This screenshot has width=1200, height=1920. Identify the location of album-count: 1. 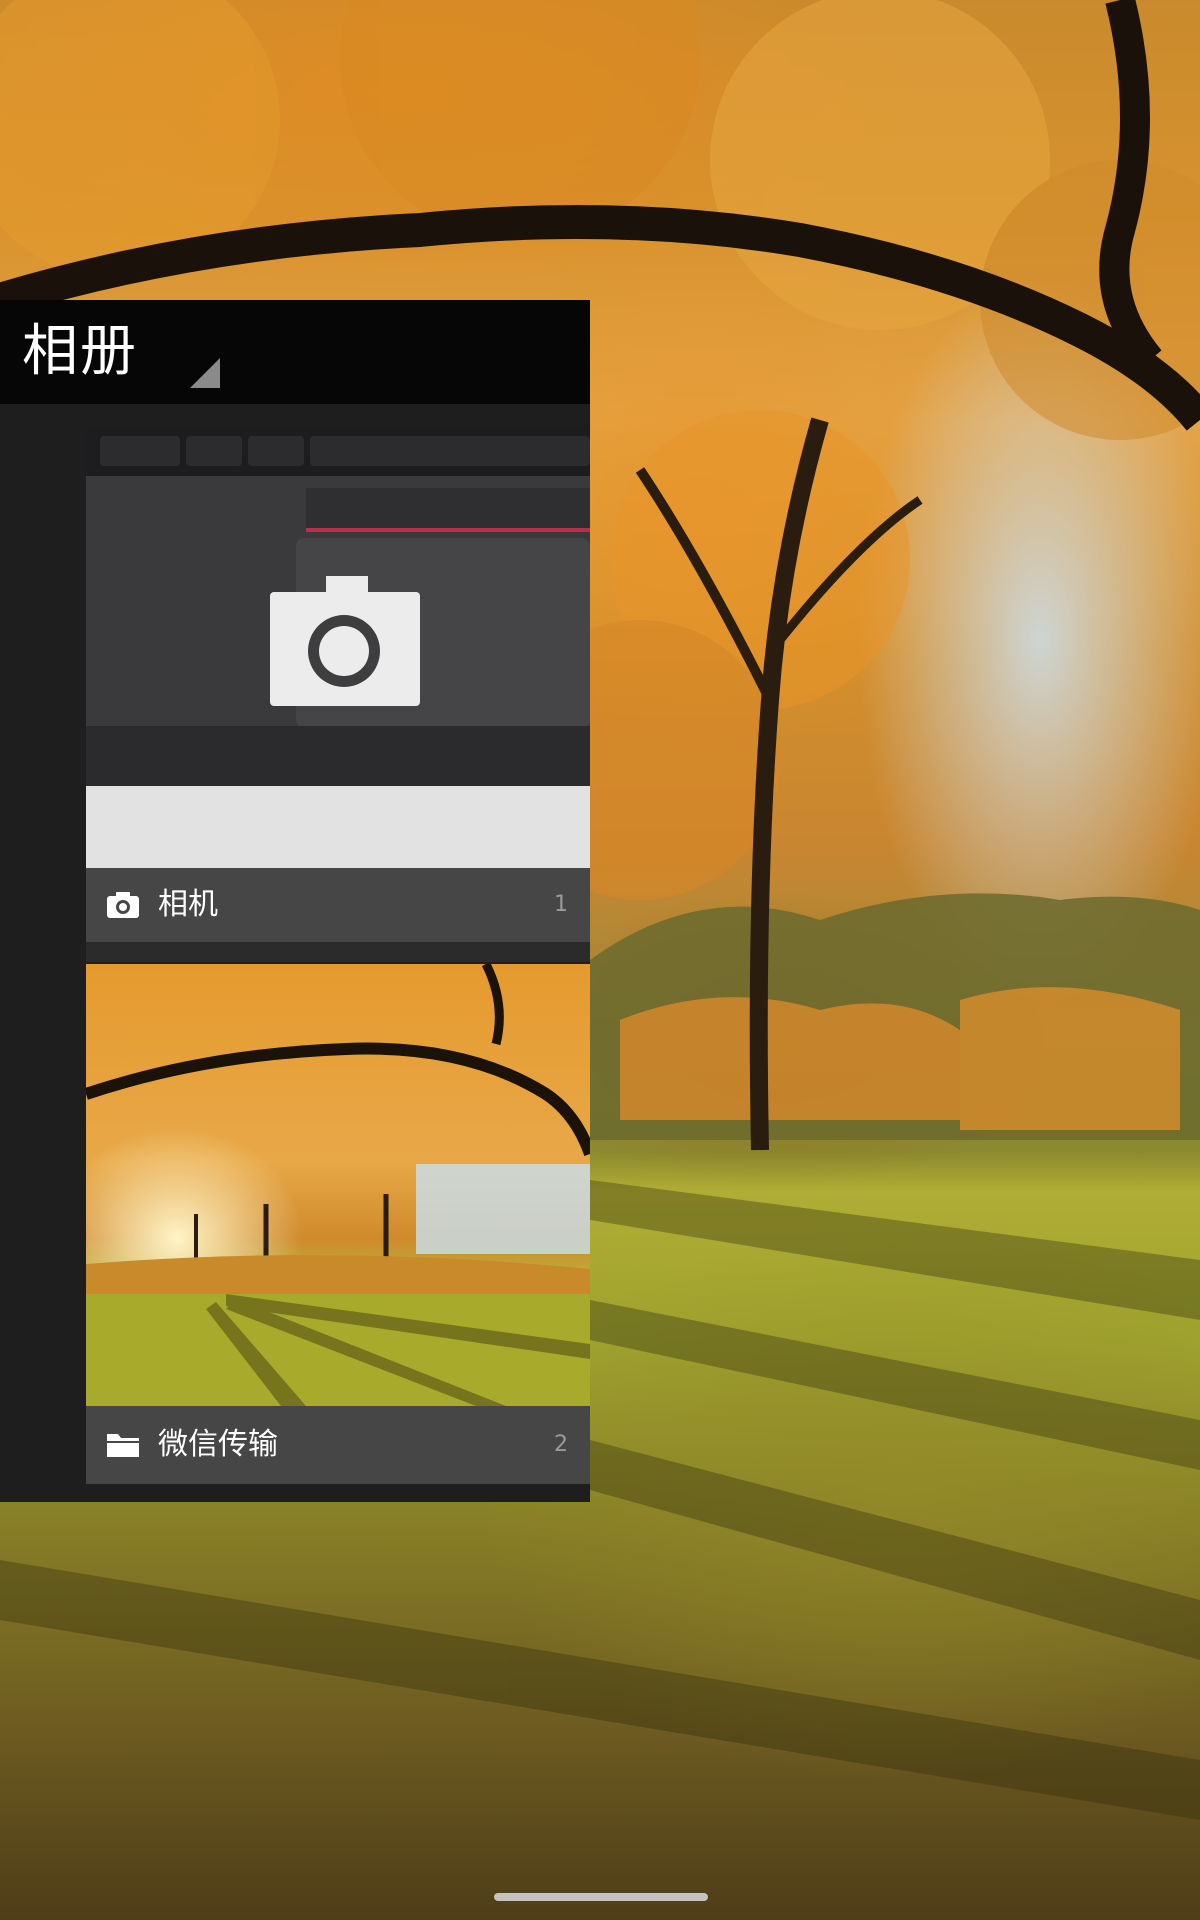
(561, 904).